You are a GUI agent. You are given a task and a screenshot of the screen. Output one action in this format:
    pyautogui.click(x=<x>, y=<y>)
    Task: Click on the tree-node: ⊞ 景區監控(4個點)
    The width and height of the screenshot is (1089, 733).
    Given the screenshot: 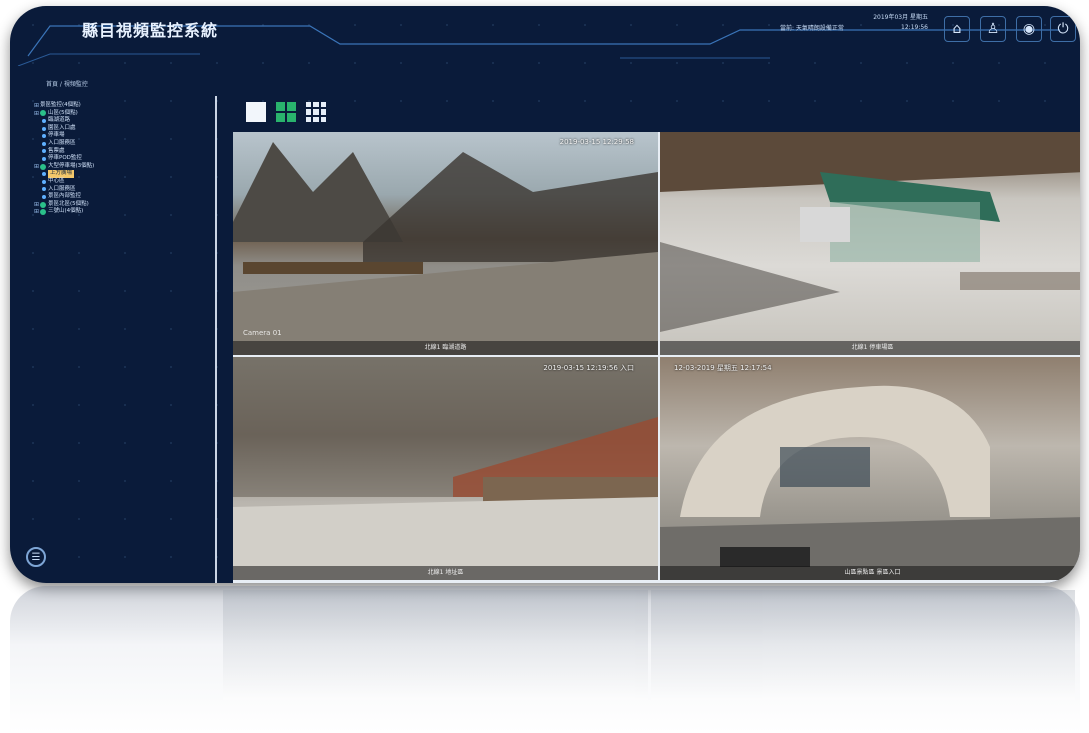 What is the action you would take?
    pyautogui.click(x=64, y=106)
    